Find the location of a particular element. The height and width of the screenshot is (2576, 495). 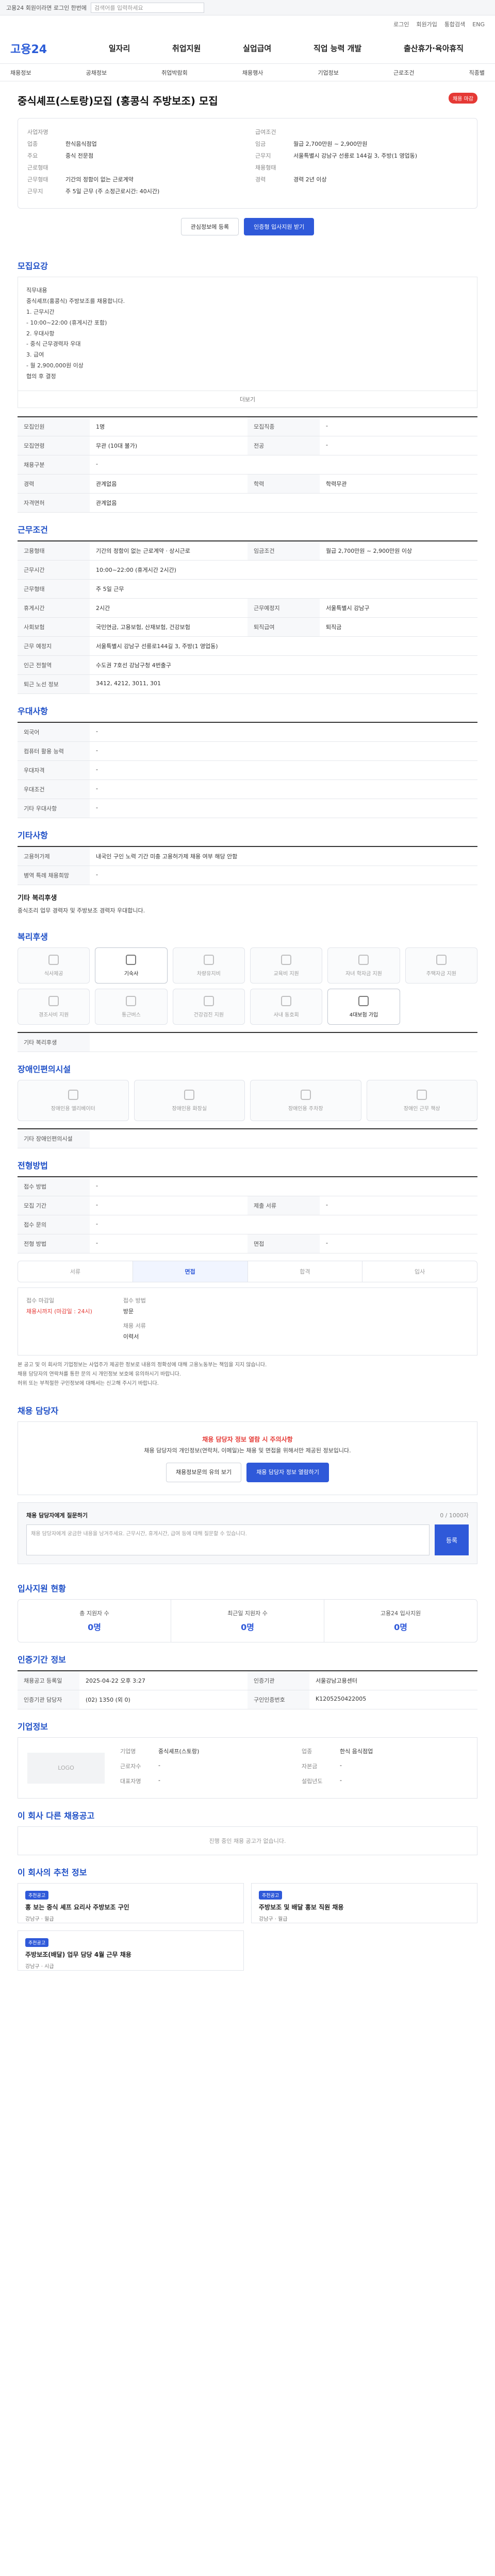

gnb-item-leave: 출산휴가·육아휴직 is located at coordinates (434, 48).